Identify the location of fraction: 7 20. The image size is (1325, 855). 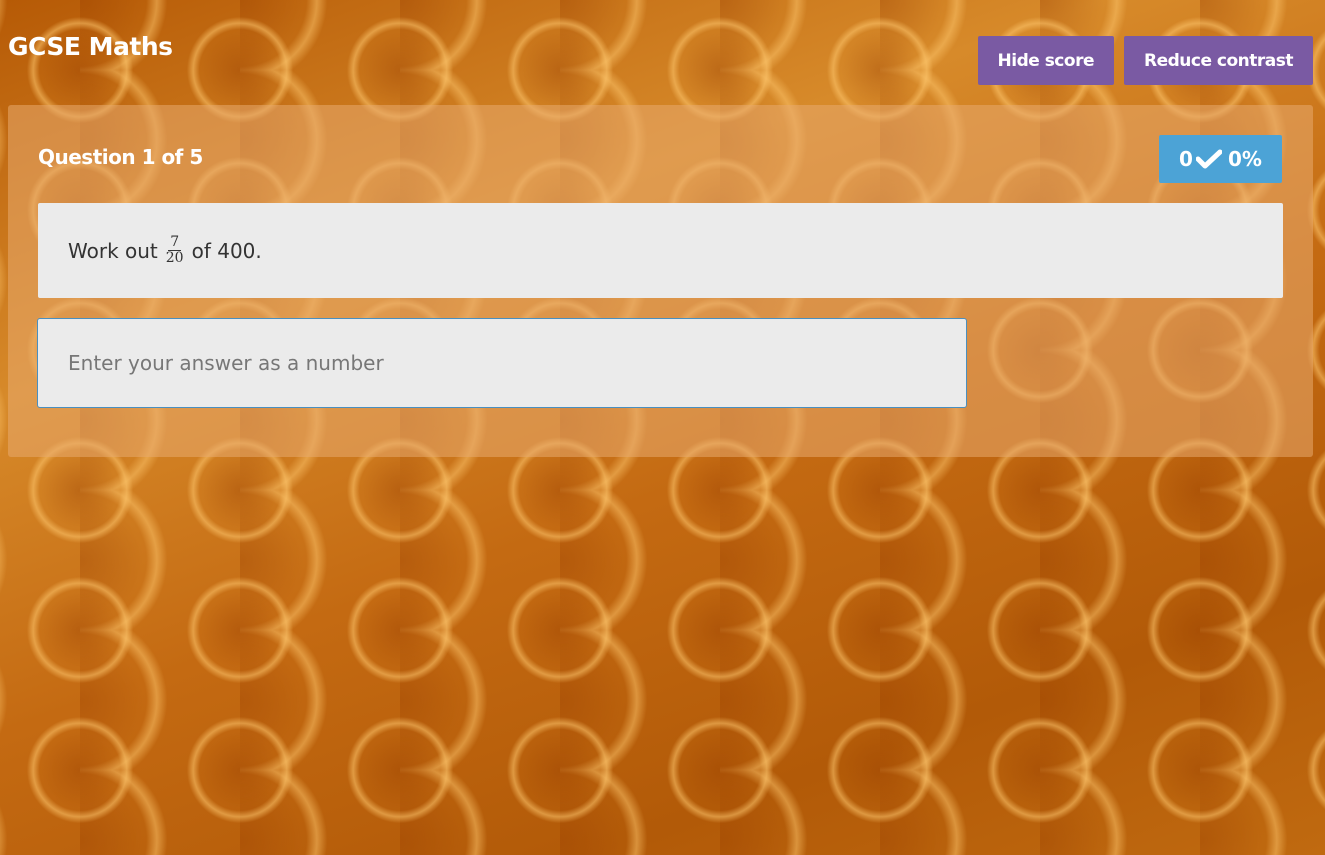
(175, 250).